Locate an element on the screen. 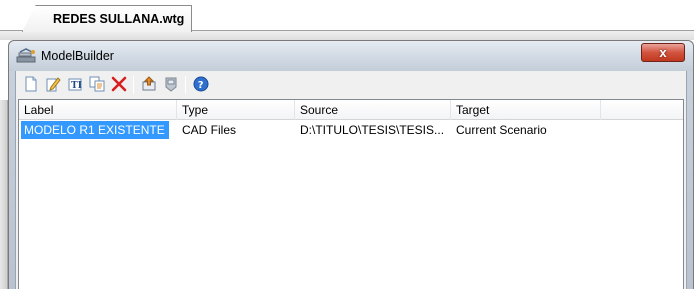 The width and height of the screenshot is (694, 289). cell-target: Current Scenario is located at coordinates (501, 130).